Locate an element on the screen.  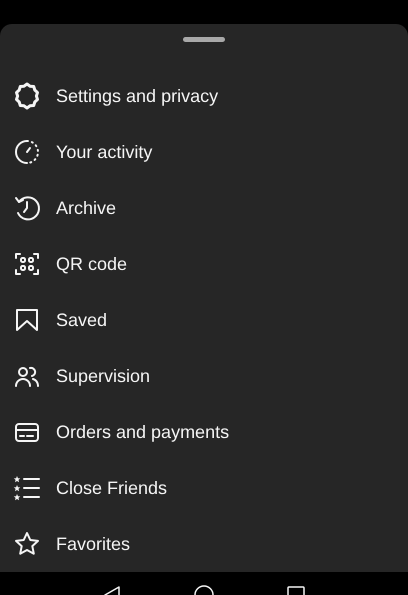
qr-code-icon is located at coordinates (27, 264).